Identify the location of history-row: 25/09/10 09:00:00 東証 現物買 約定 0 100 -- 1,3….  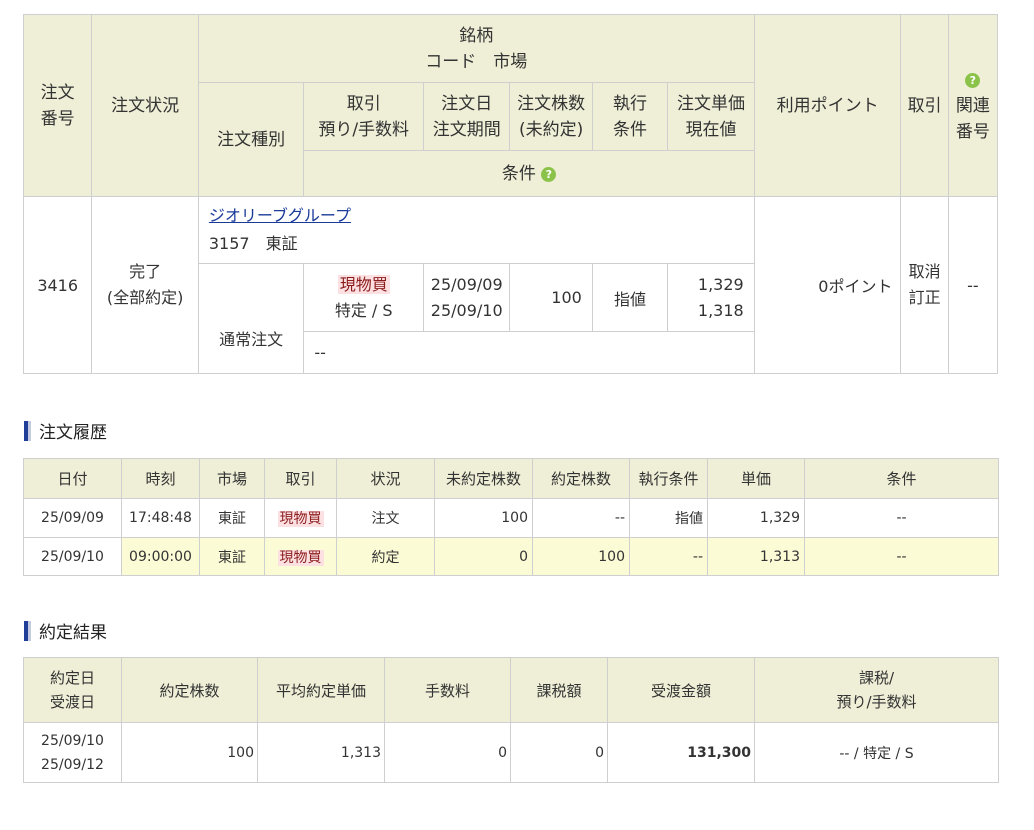
(511, 556).